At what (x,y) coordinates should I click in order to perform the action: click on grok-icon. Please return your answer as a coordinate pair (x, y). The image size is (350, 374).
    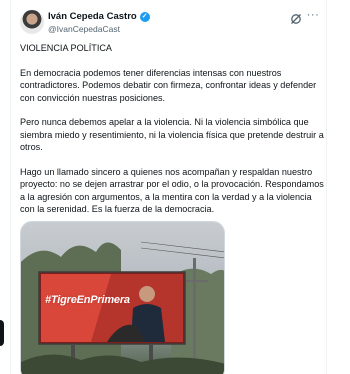
    Looking at the image, I should click on (296, 18).